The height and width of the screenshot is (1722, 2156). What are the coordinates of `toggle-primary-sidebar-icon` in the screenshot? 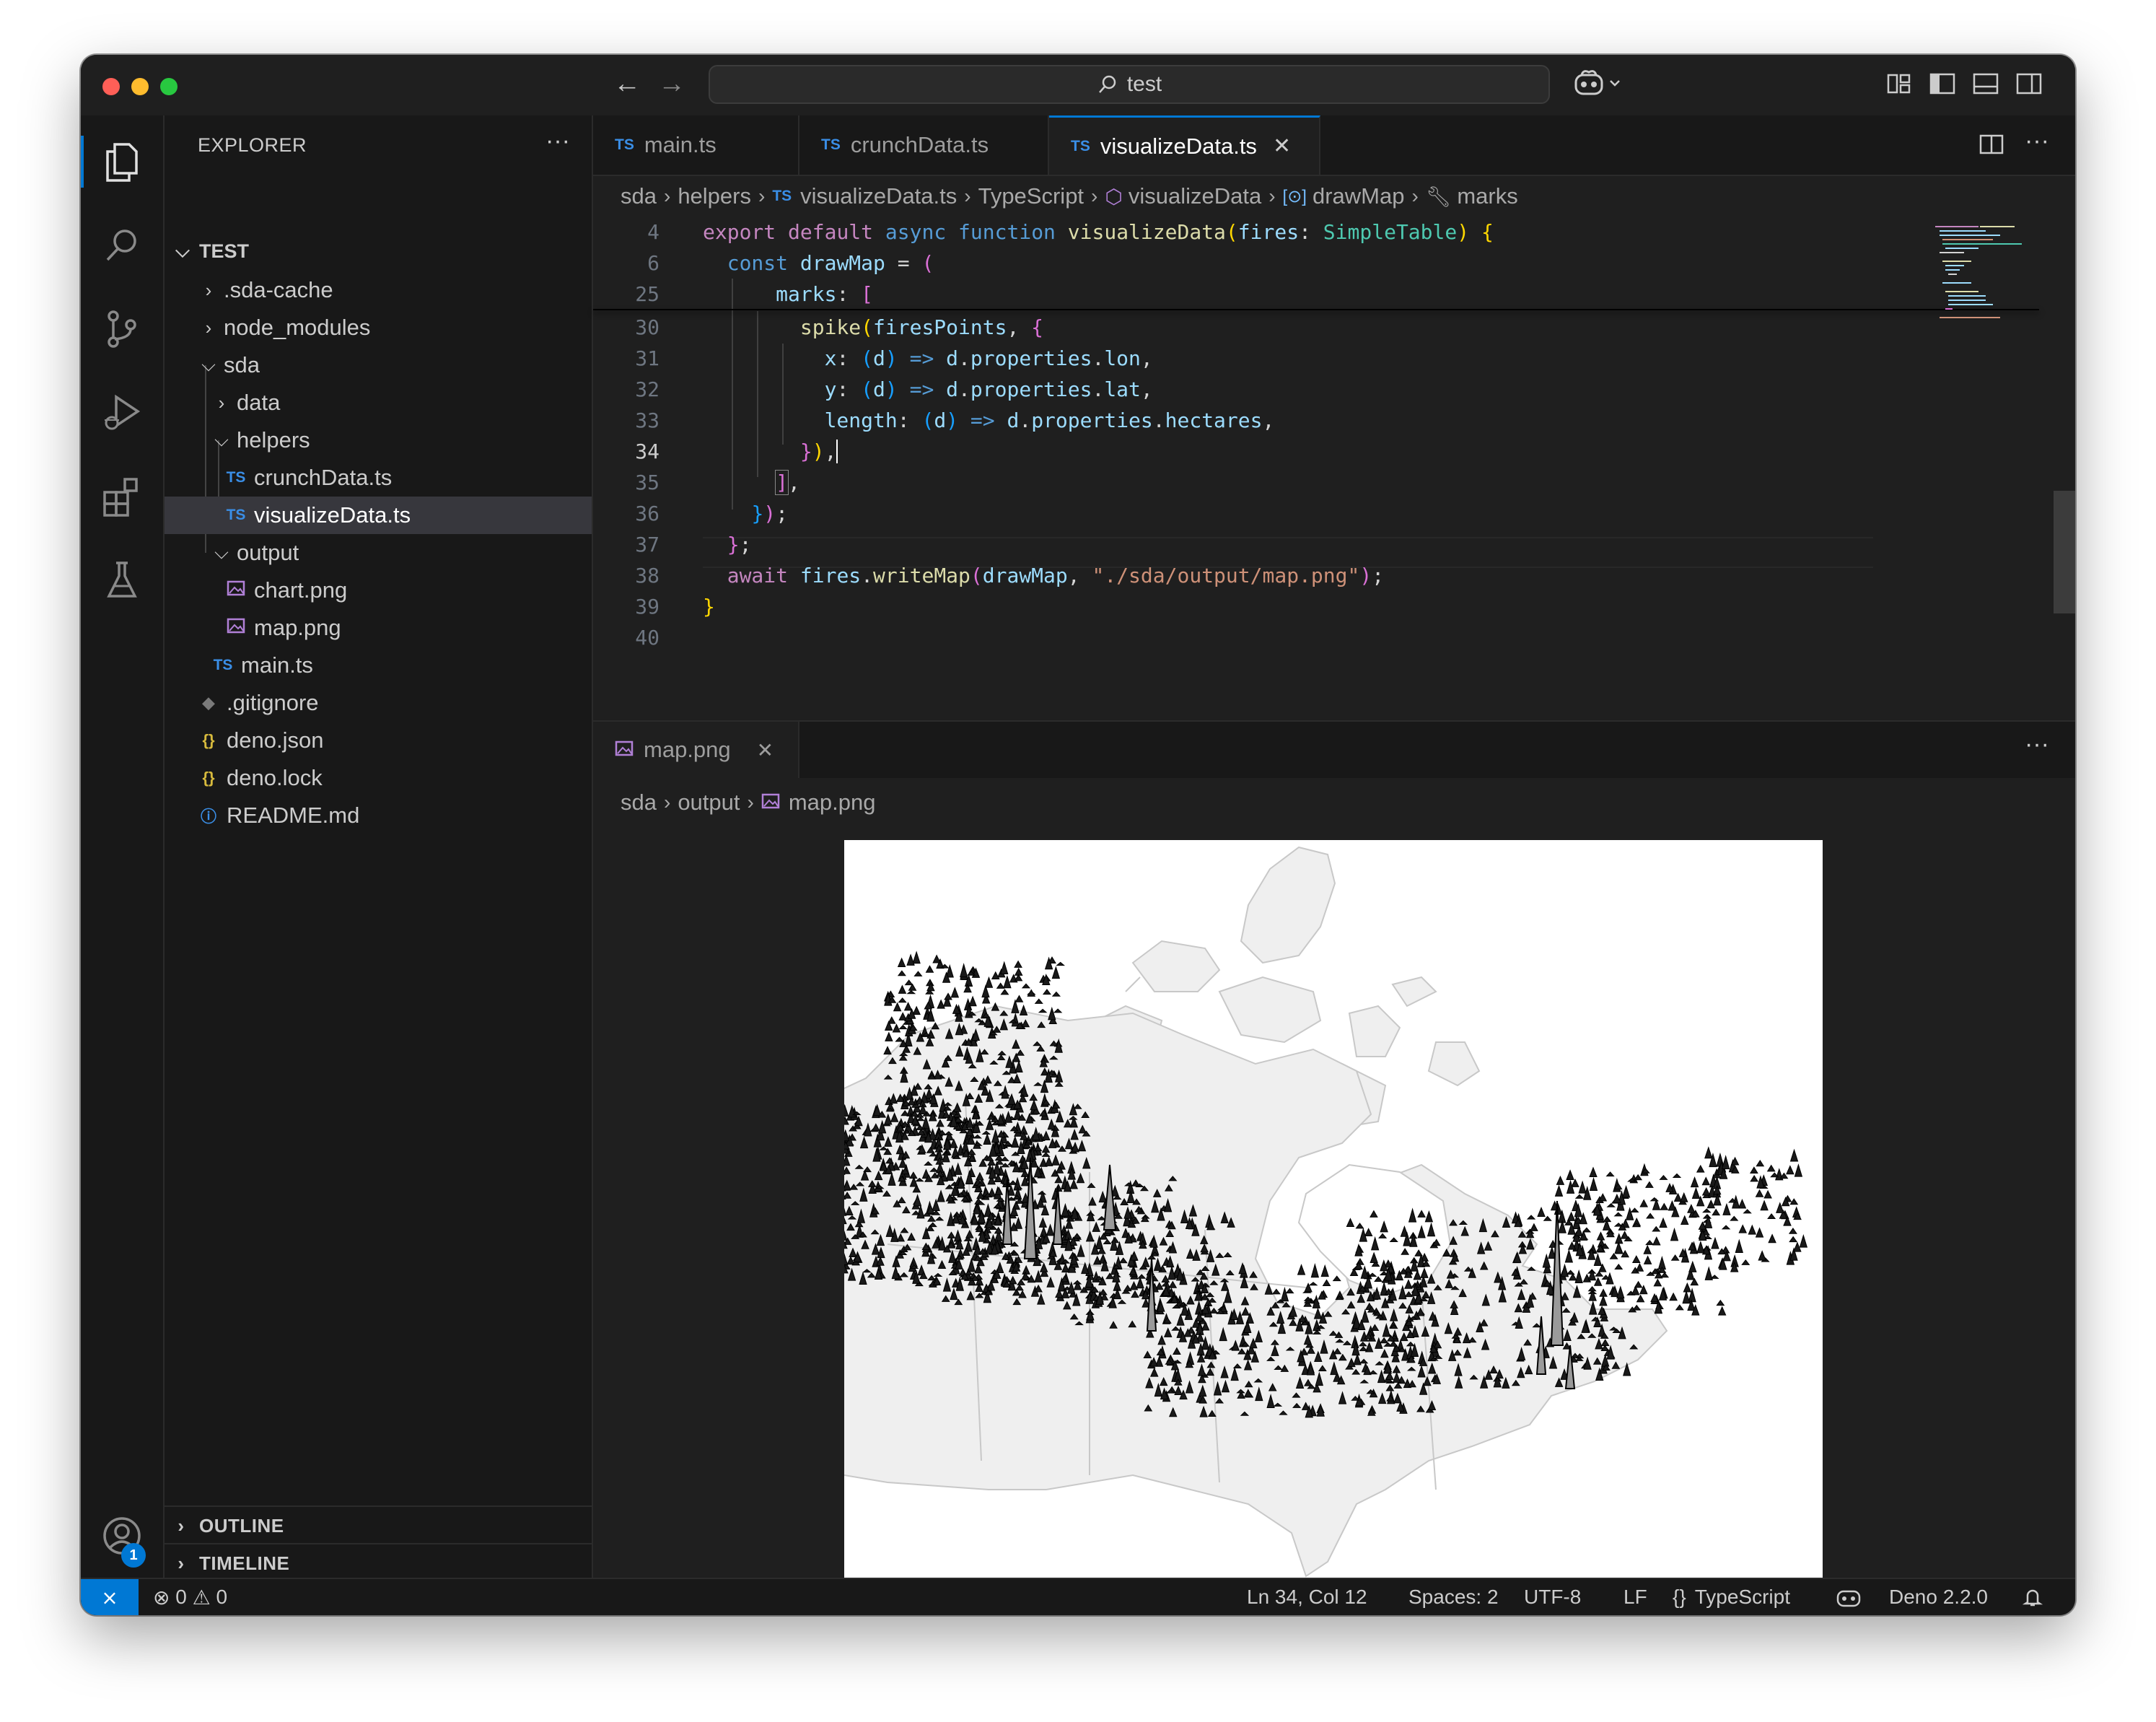 It's located at (1942, 85).